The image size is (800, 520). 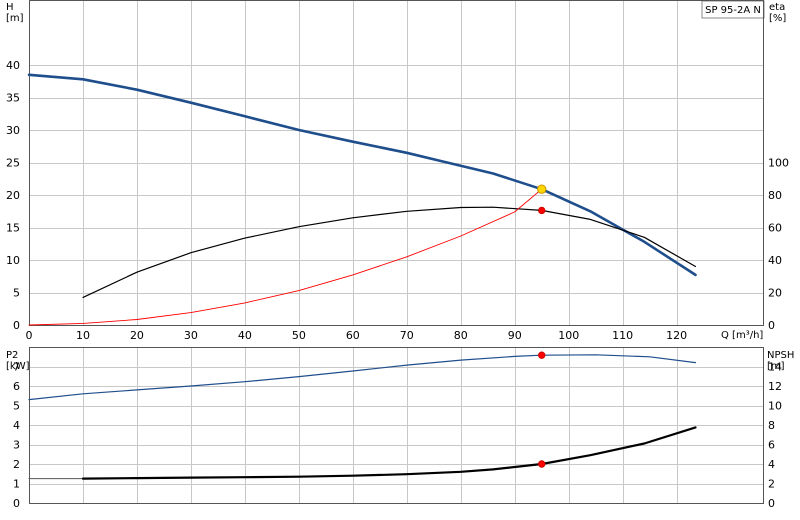 I want to click on model-badge-text: SP 95-2A N, so click(x=733, y=10).